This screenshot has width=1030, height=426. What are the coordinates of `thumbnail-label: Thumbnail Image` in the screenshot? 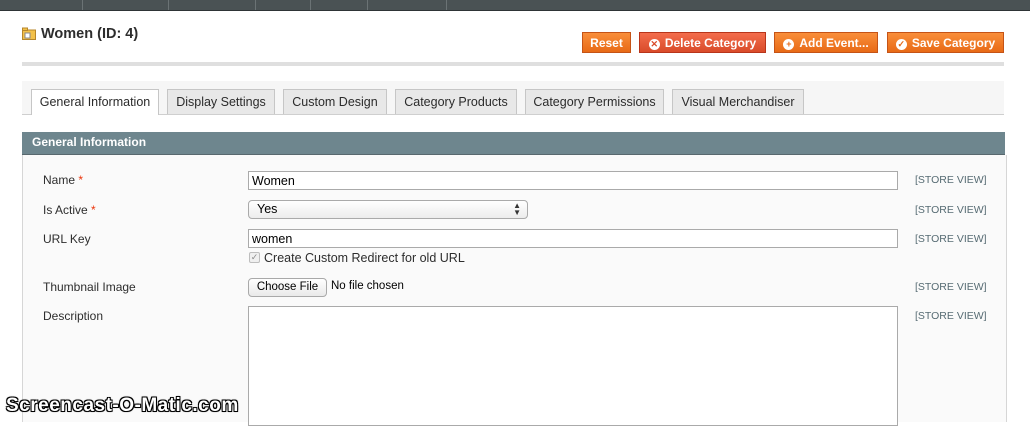 It's located at (89, 287).